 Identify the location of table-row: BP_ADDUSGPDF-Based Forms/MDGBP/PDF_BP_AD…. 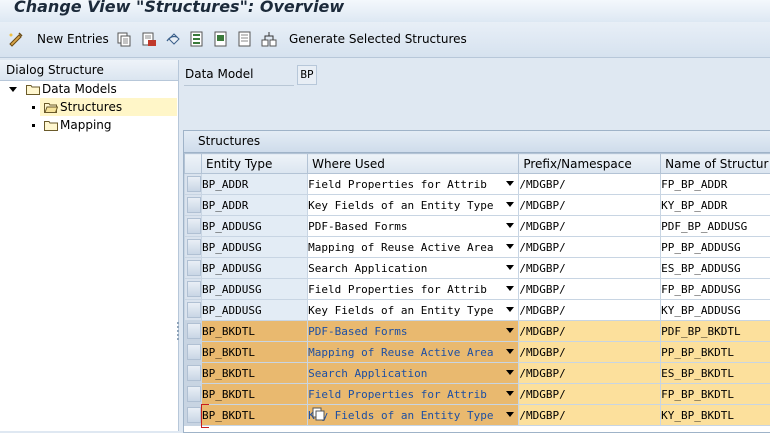
(477, 226).